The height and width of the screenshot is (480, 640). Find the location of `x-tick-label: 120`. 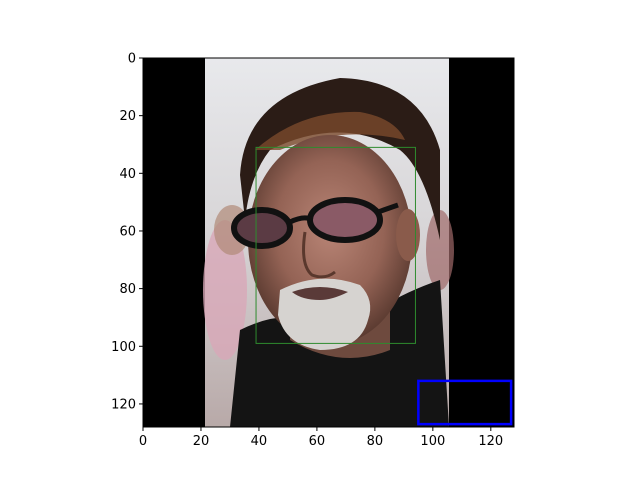

x-tick-label: 120 is located at coordinates (490, 441).